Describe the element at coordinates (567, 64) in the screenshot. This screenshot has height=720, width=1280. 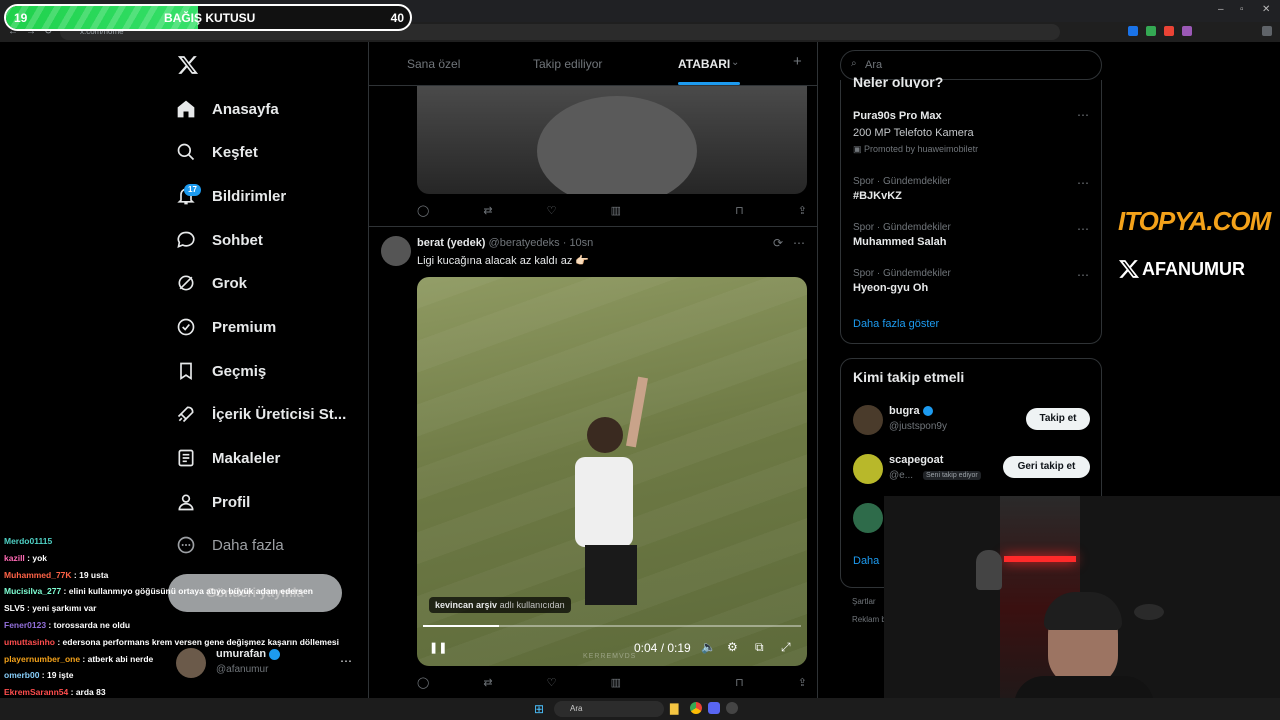
I see `tab-following: Takip ediliyor` at that location.